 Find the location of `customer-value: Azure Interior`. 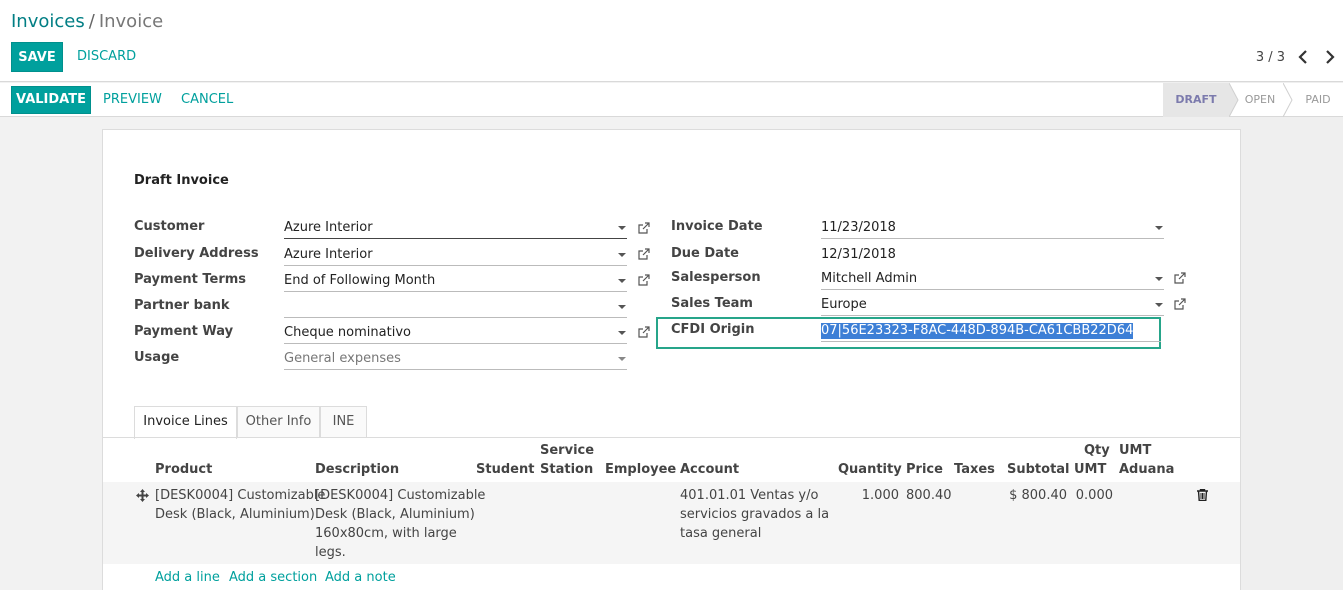

customer-value: Azure Interior is located at coordinates (328, 227).